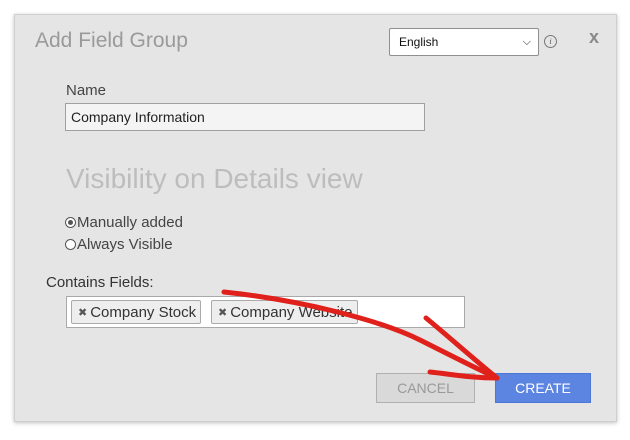 This screenshot has width=630, height=440. I want to click on radio-label: Always Visible, so click(125, 244).